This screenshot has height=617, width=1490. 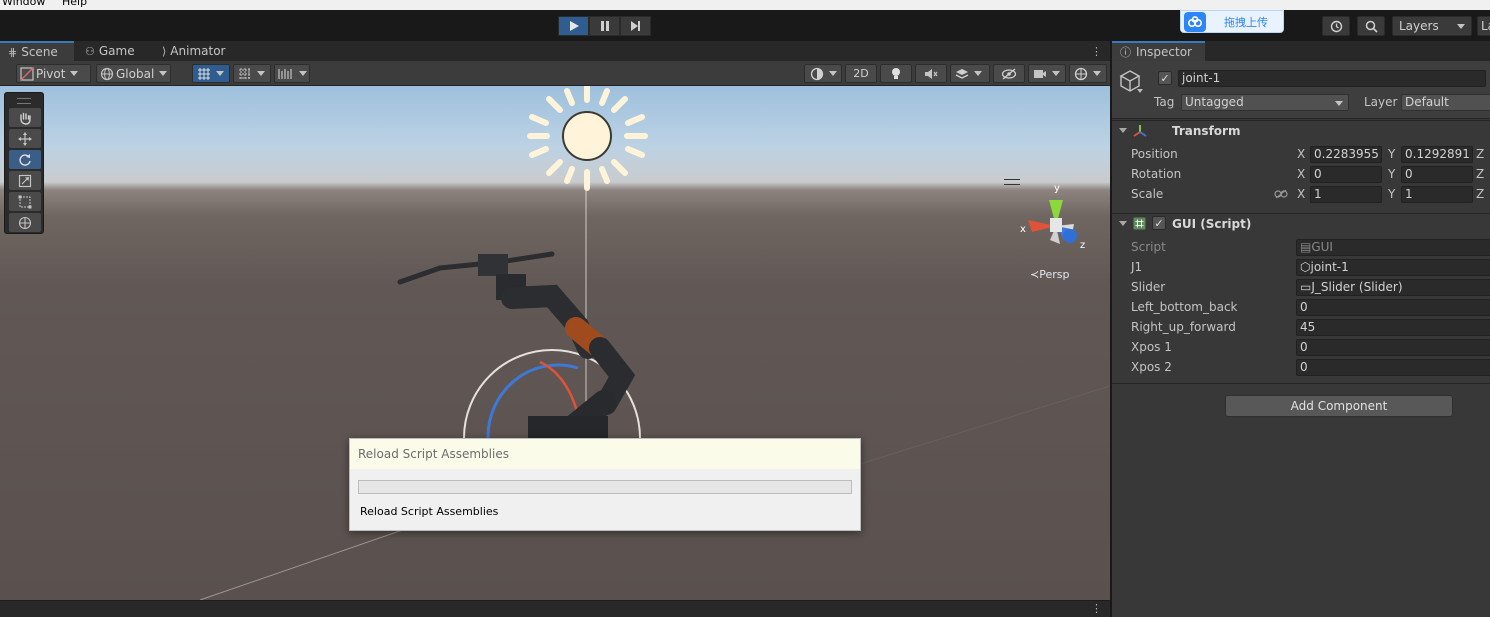 What do you see at coordinates (1265, 102) in the screenshot?
I see `tag-dropdown: Untagged` at bounding box center [1265, 102].